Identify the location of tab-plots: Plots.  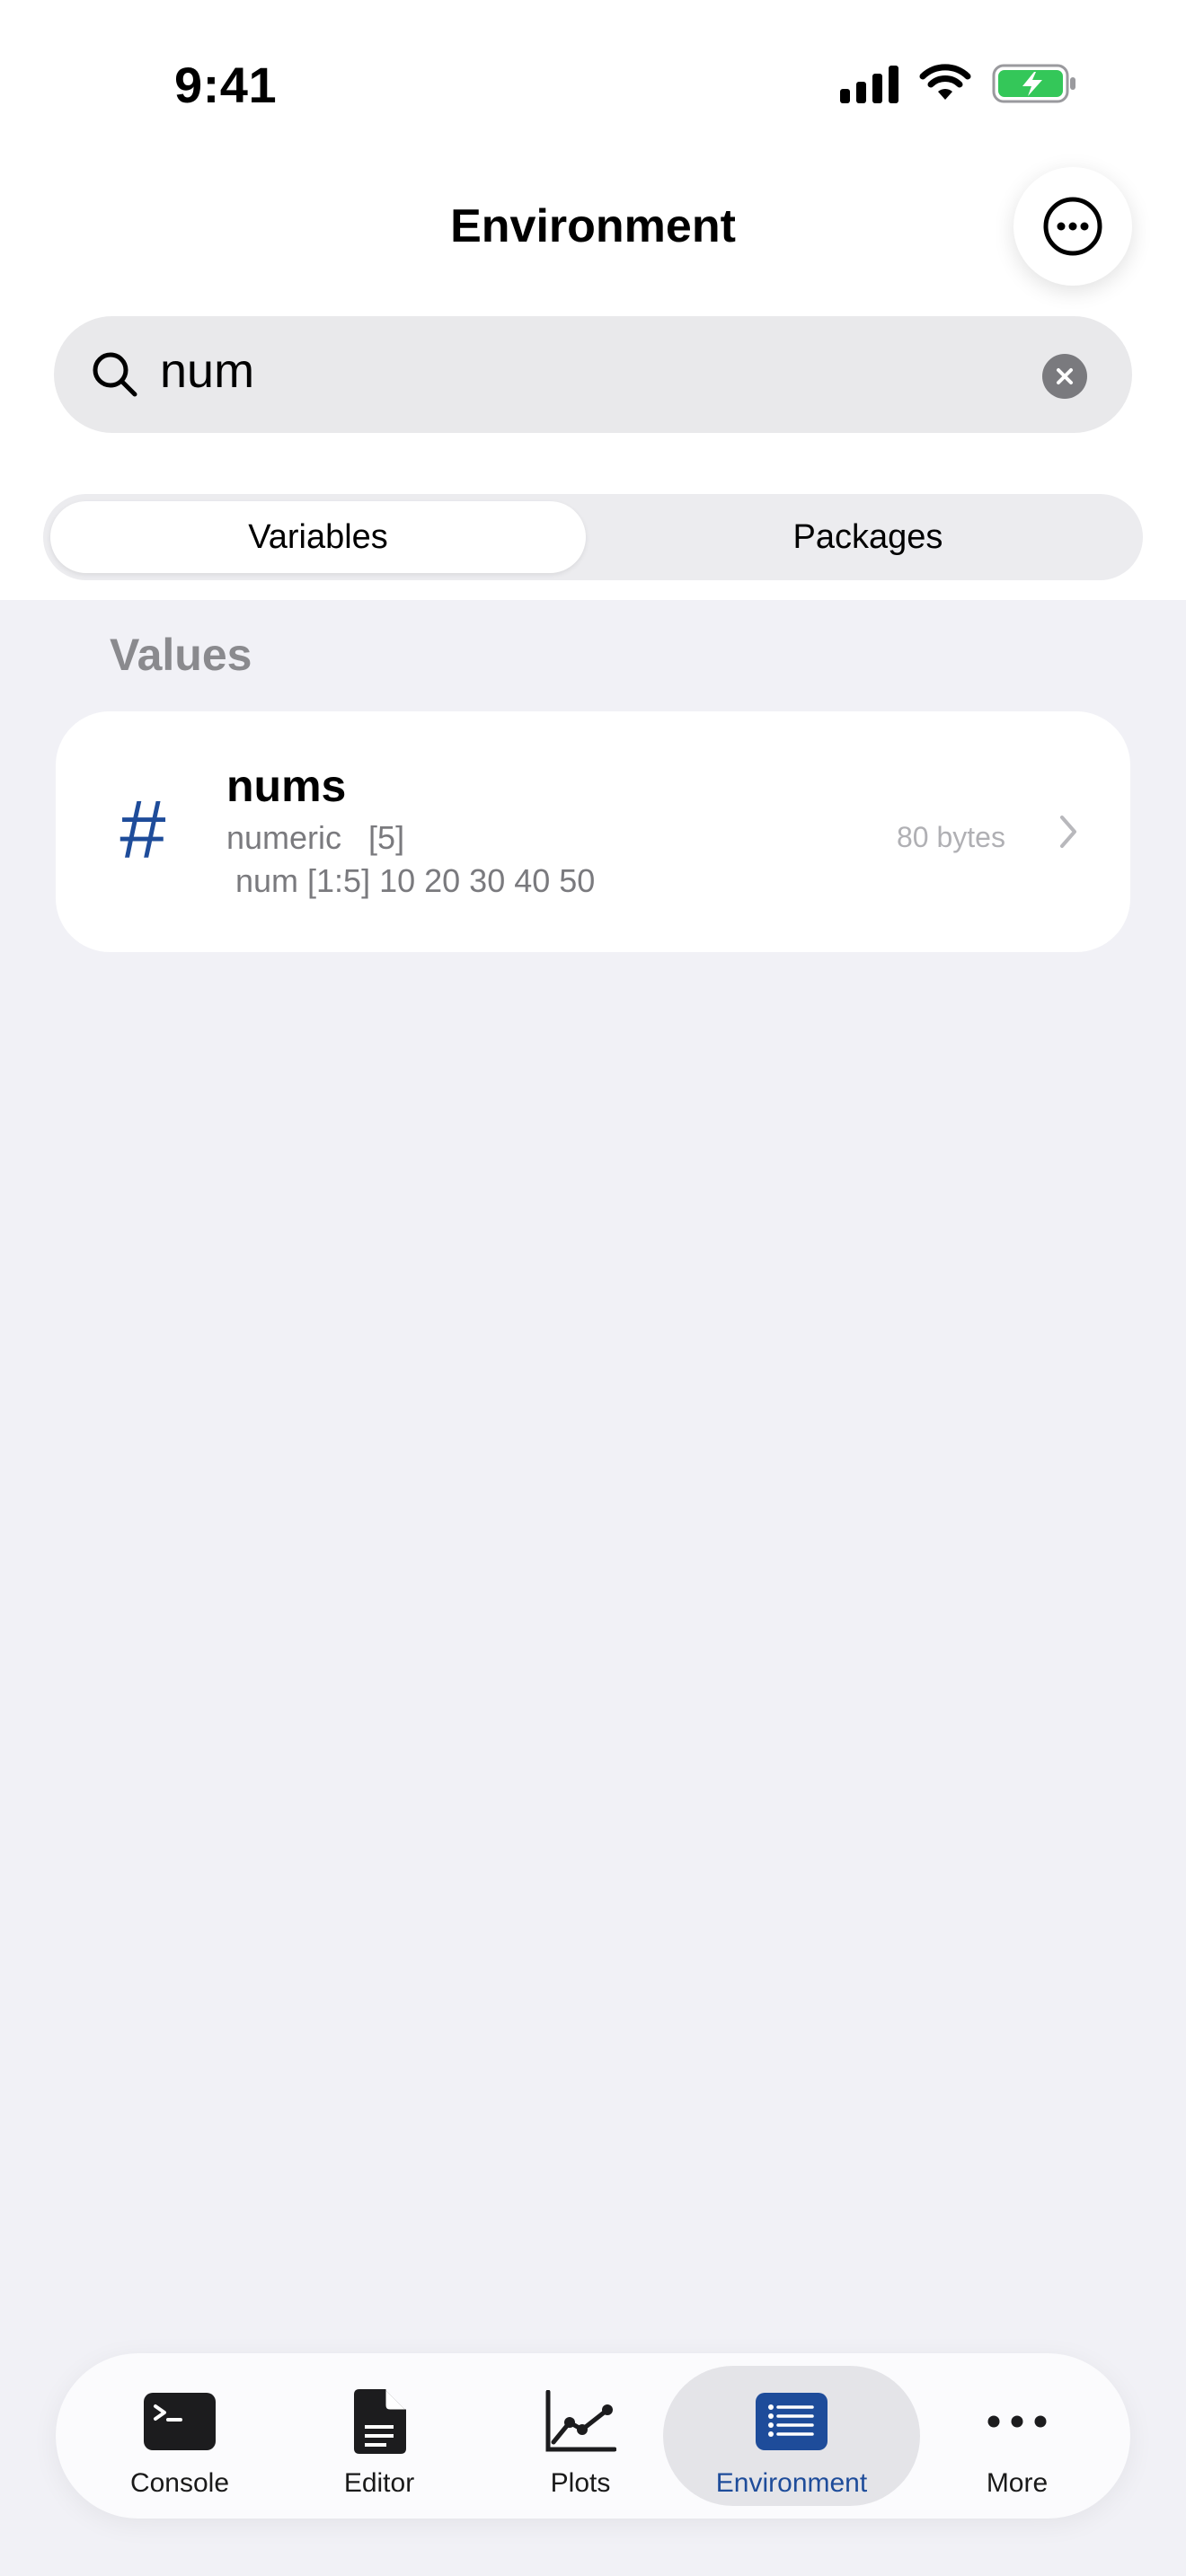
(580, 2436).